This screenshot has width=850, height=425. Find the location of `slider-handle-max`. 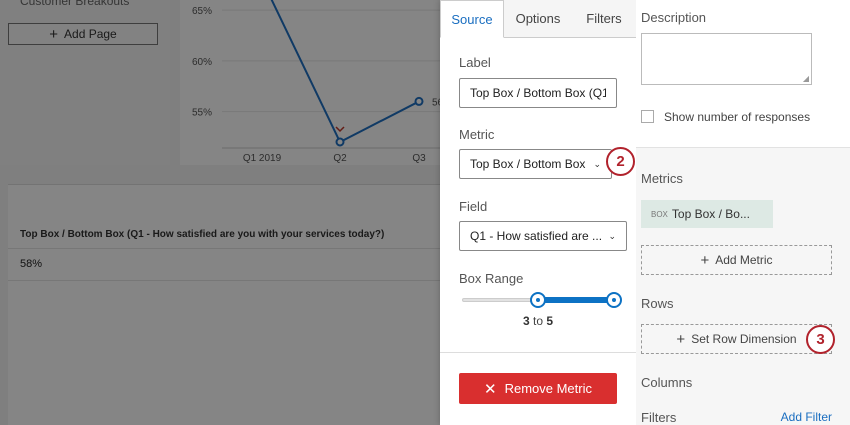

slider-handle-max is located at coordinates (614, 300).